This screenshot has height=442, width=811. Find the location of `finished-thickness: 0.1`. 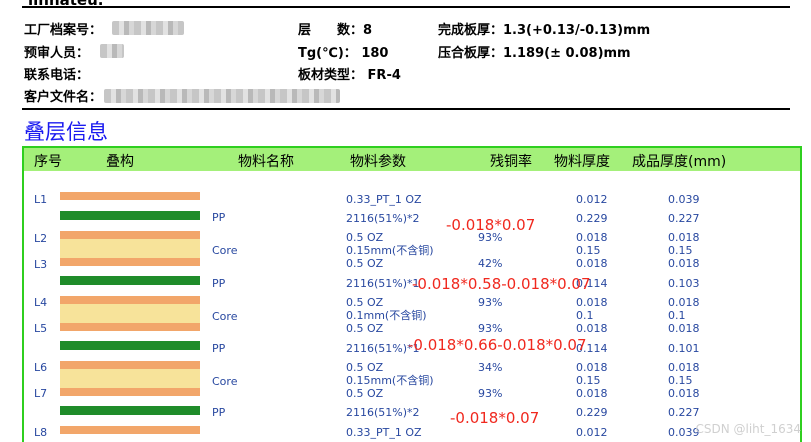

finished-thickness: 0.1 is located at coordinates (677, 315).